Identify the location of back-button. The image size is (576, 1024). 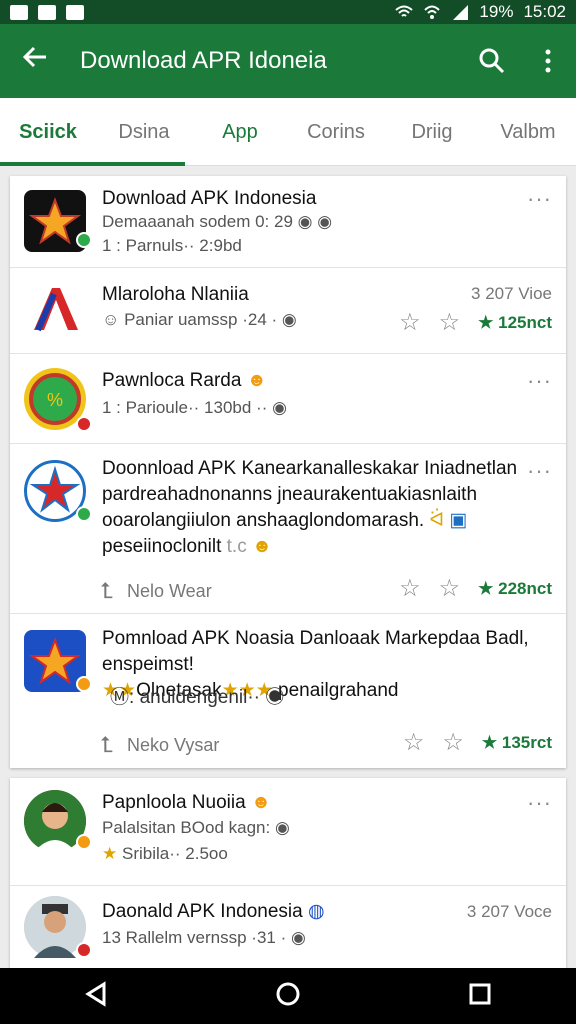
(35, 61).